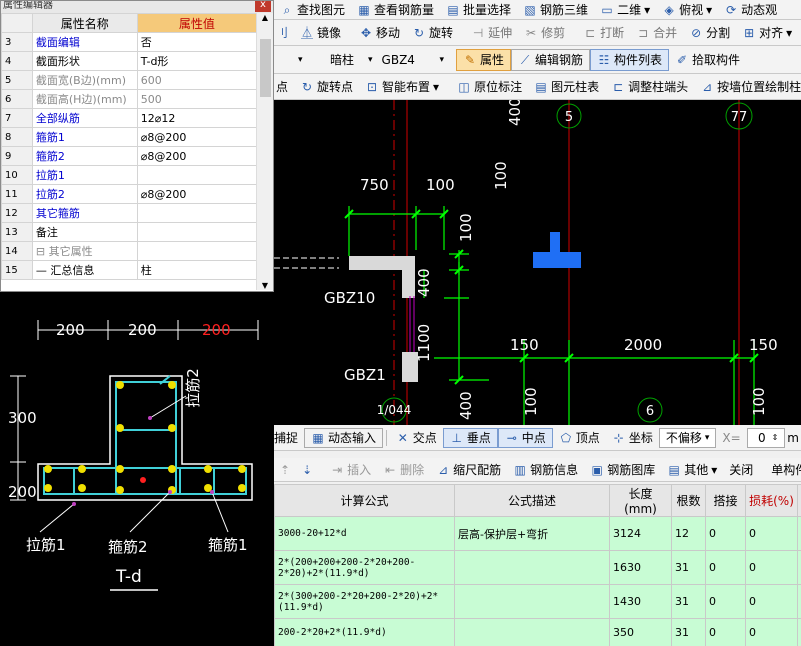 This screenshot has height=646, width=801. Describe the element at coordinates (750, 9) in the screenshot. I see `dynamic-view-button: ⟳ 动态观` at that location.